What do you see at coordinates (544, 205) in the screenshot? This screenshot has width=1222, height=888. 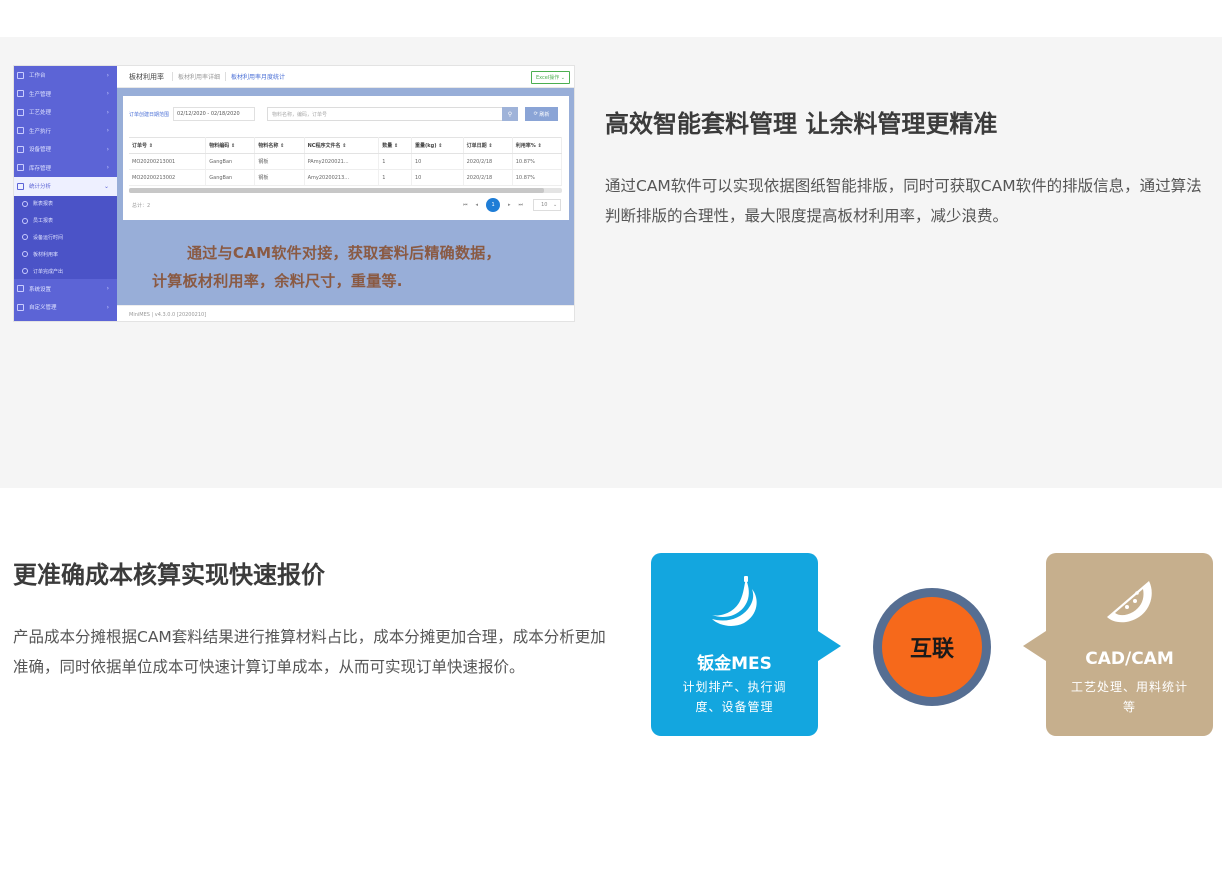 I see `page-size-value: 10` at bounding box center [544, 205].